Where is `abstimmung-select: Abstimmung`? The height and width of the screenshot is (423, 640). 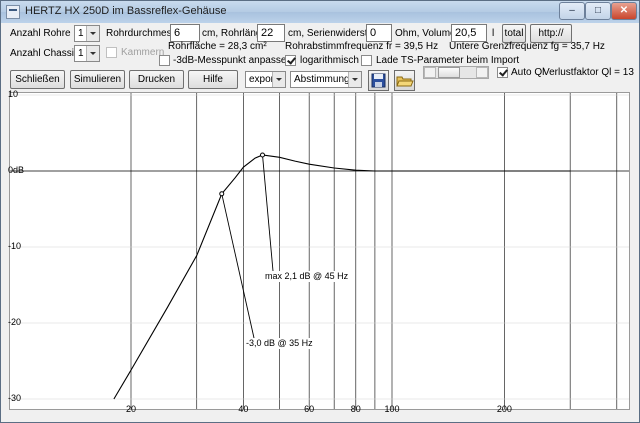 abstimmung-select: Abstimmung is located at coordinates (326, 79).